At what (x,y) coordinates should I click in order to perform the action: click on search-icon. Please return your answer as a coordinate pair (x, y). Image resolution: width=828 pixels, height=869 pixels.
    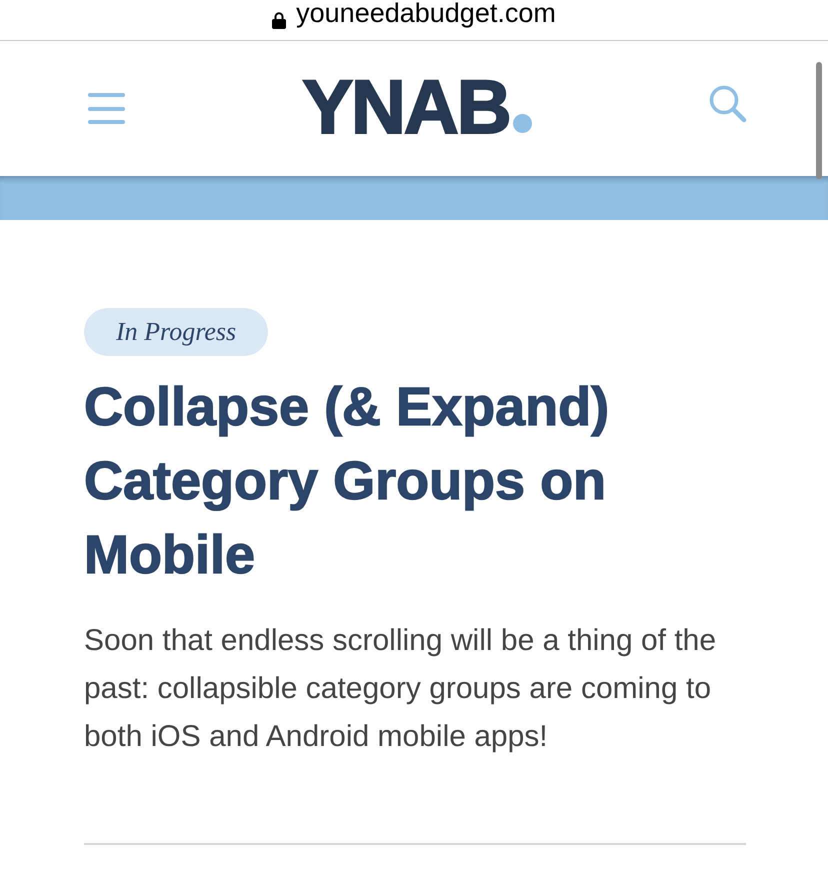
    Looking at the image, I should click on (727, 104).